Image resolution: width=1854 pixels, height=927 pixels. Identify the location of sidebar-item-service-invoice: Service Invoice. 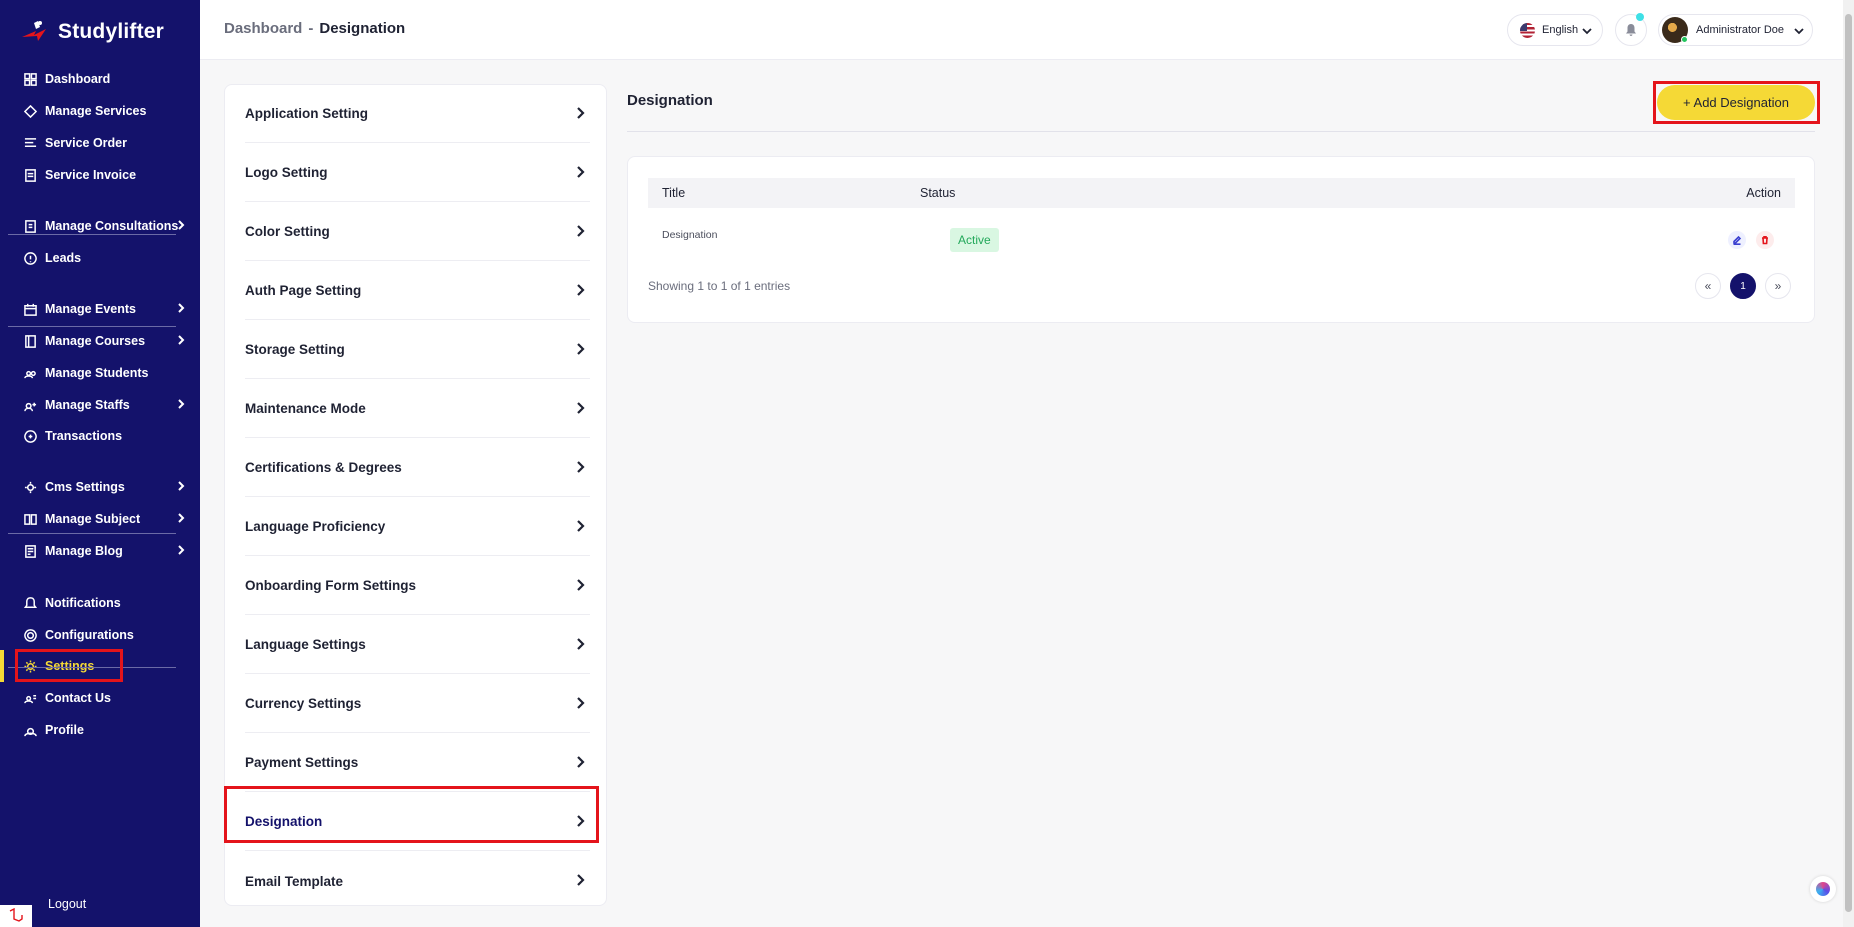
(100, 175).